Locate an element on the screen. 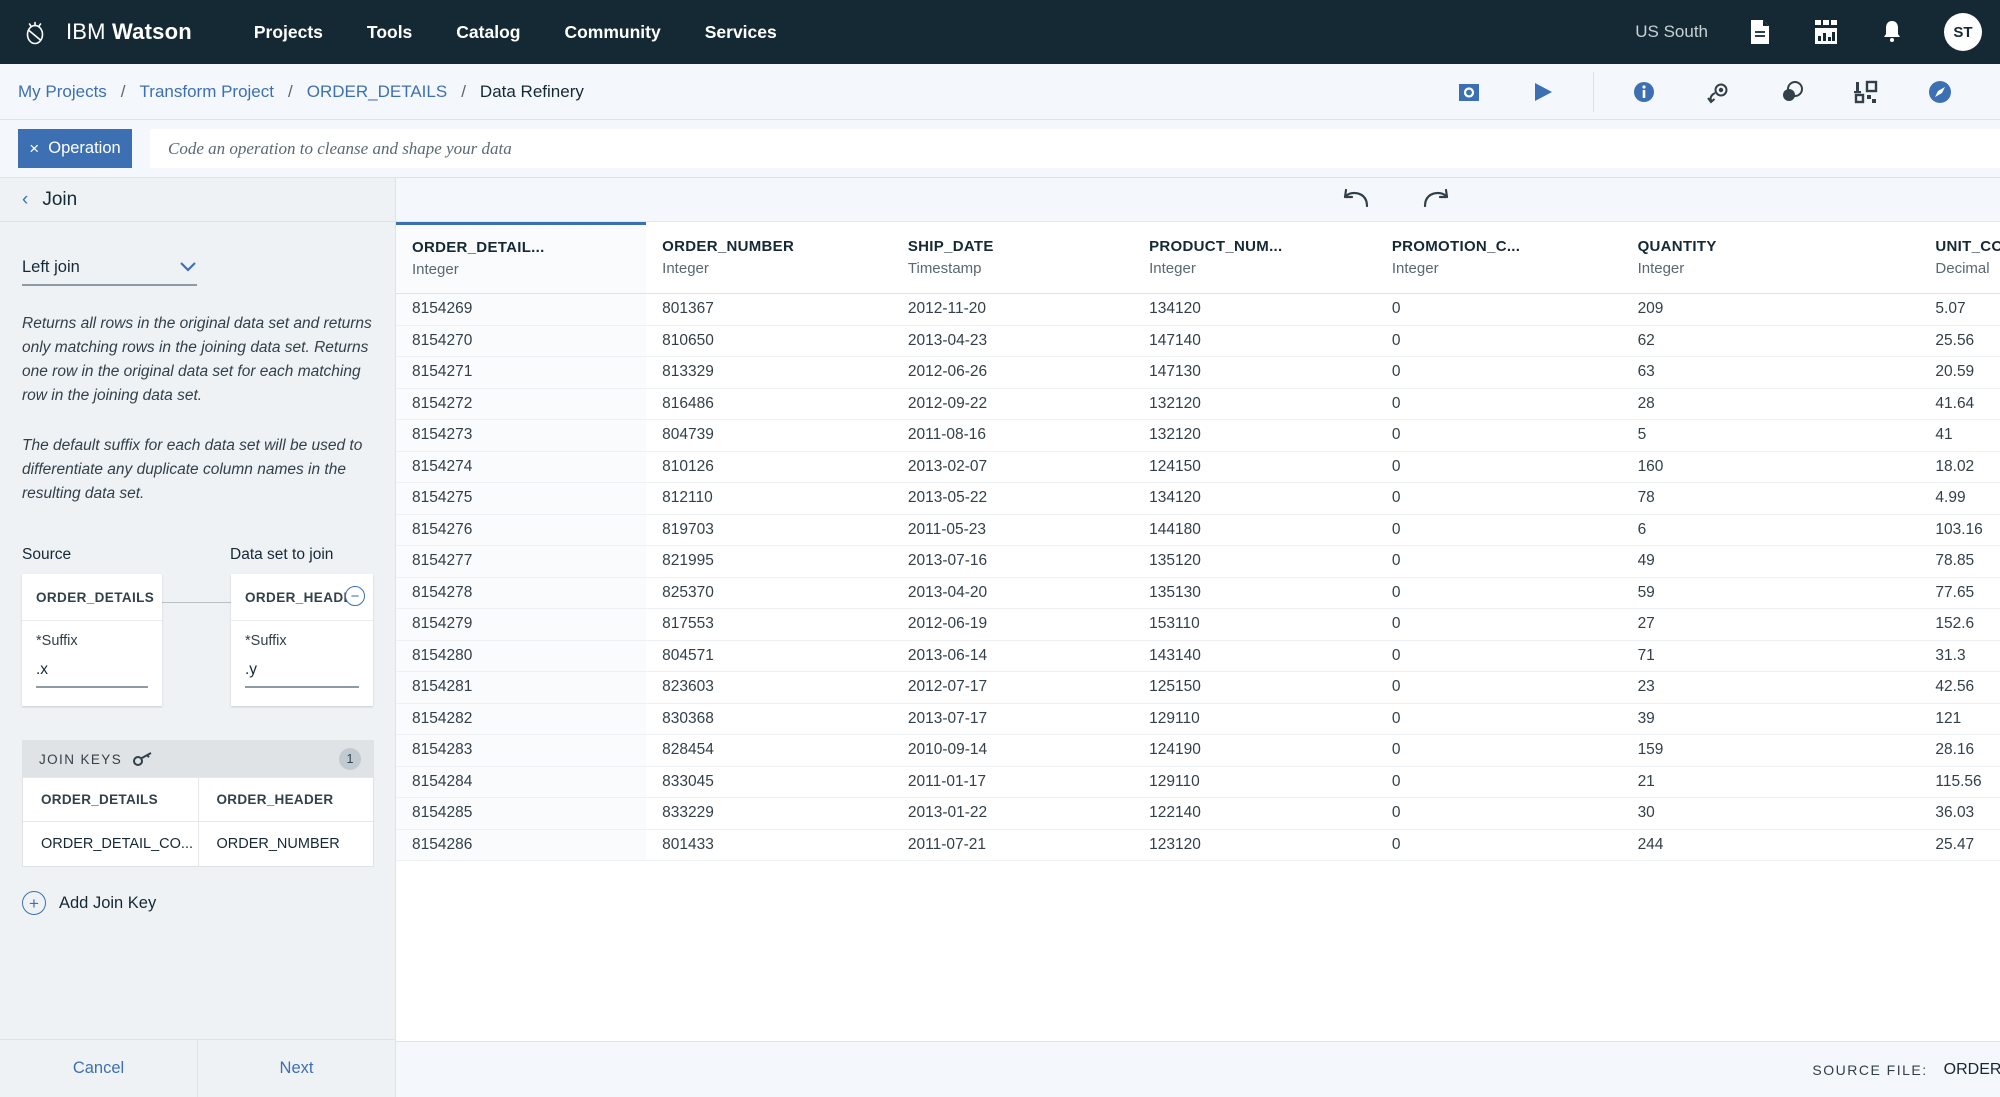 The image size is (2000, 1097). table-cell: 2012-06-26 is located at coordinates (1012, 372).